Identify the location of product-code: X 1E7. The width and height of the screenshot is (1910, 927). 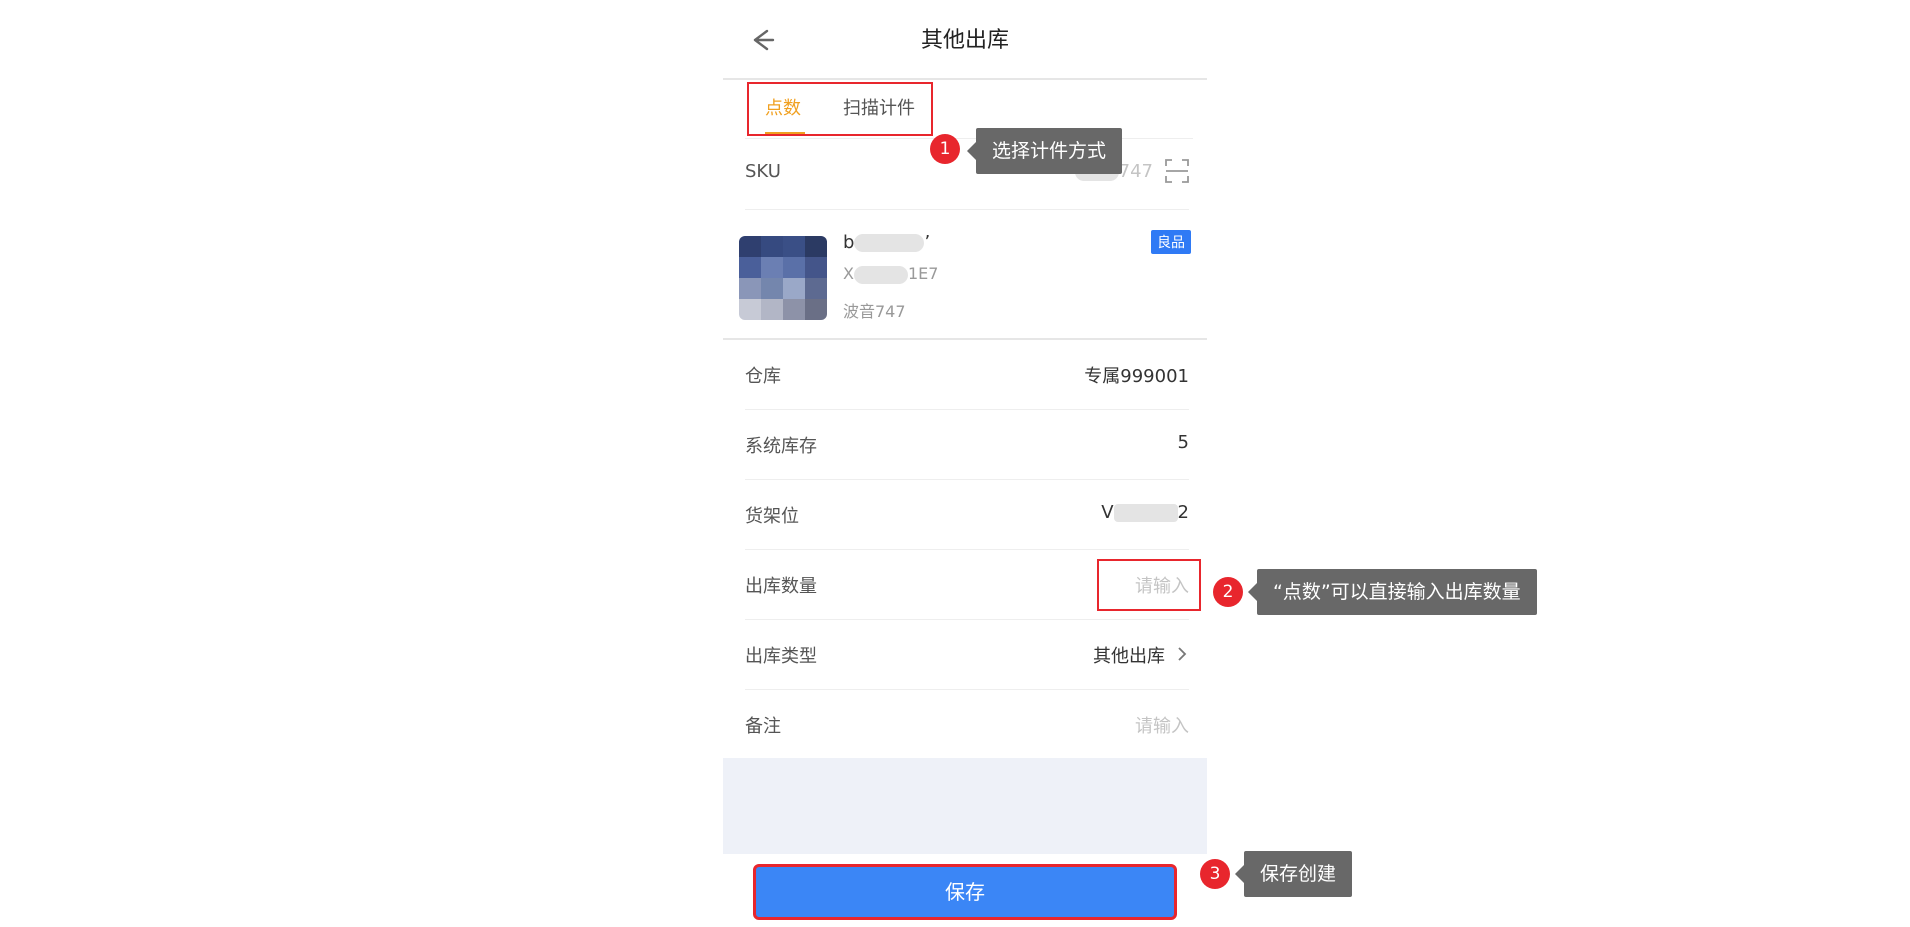
(891, 274).